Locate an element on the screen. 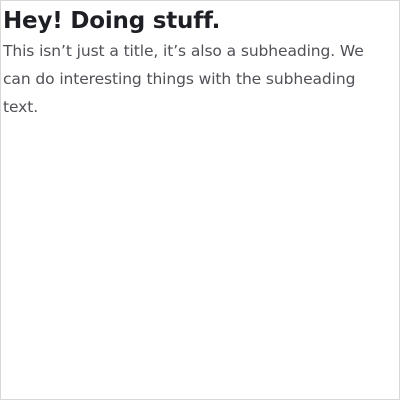 The width and height of the screenshot is (400, 400). page-title: Hey! Doing stuff. is located at coordinates (112, 21).